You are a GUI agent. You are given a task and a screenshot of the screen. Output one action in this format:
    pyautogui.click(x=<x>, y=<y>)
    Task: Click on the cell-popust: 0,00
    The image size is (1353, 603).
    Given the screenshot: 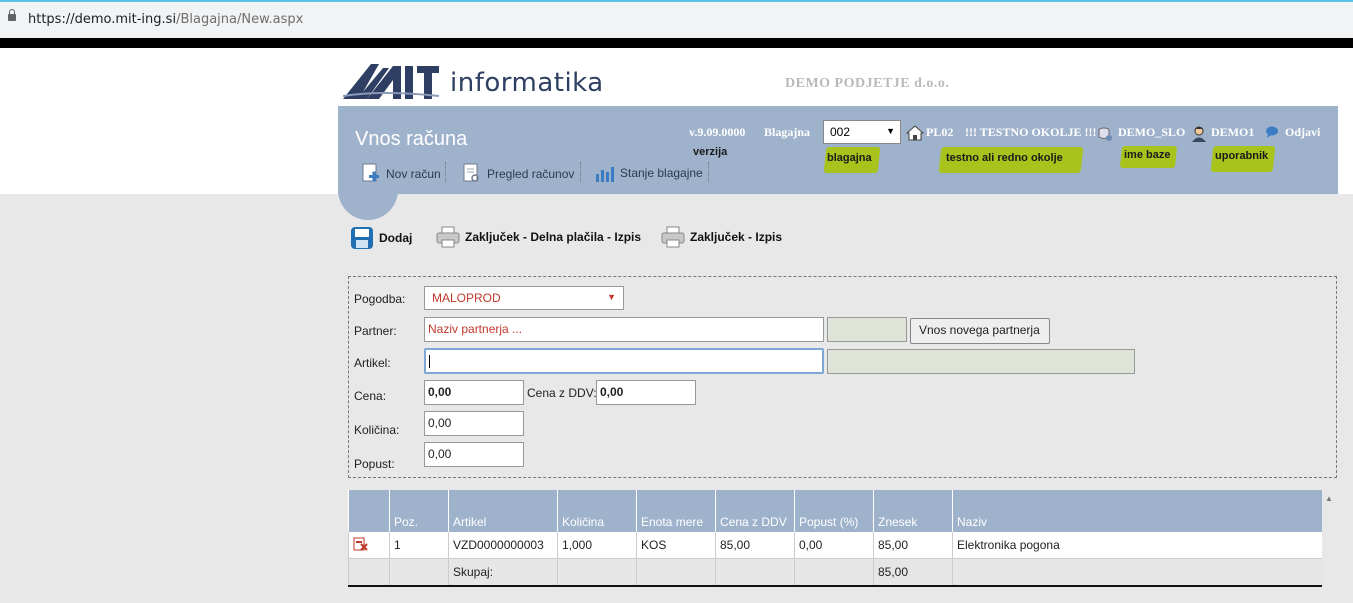 What is the action you would take?
    pyautogui.click(x=834, y=545)
    